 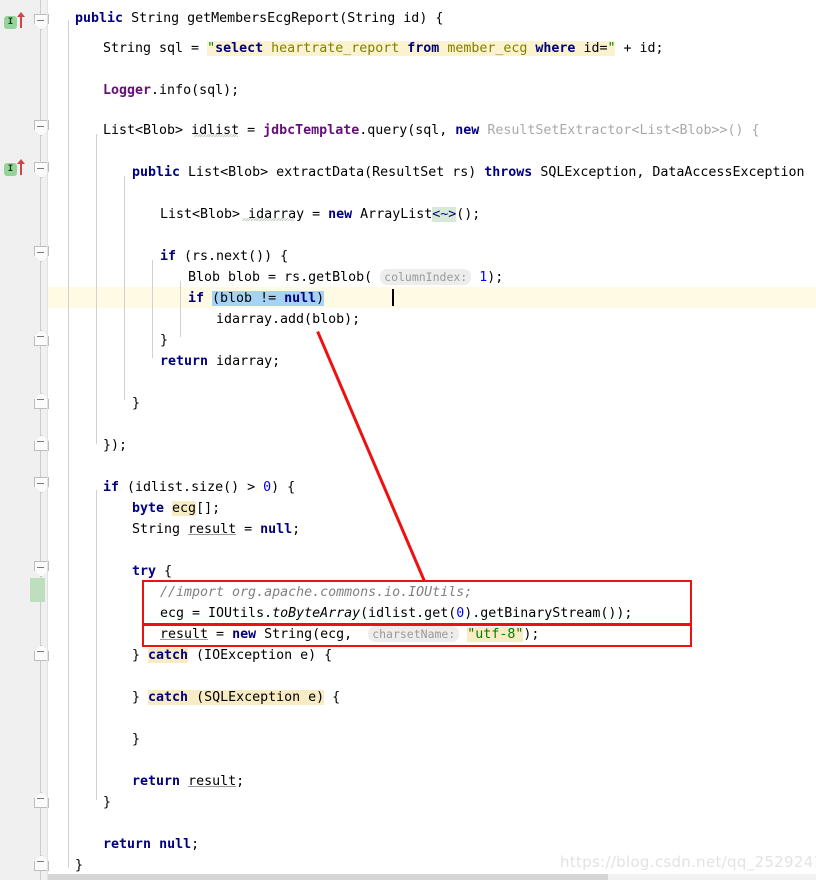 I want to click on watermark-text: https://blog.csdn.net/qq_25292419, so click(x=688, y=862).